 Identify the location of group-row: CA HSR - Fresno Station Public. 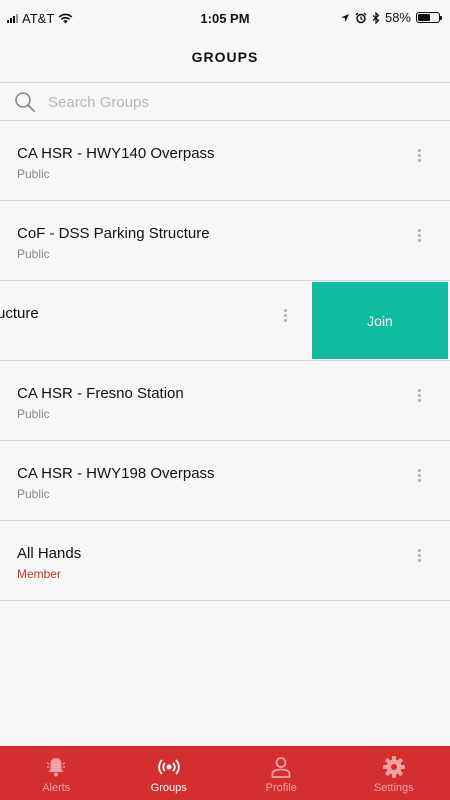
(225, 401).